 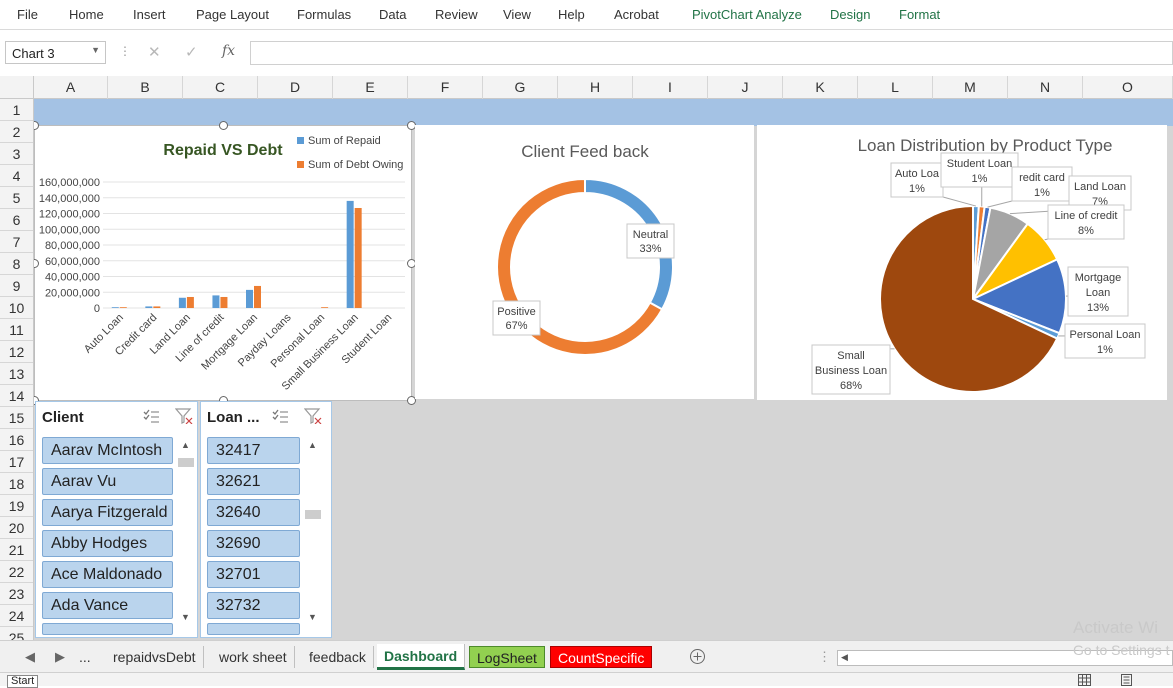 What do you see at coordinates (1084, 680) in the screenshot?
I see `normal-view-icon` at bounding box center [1084, 680].